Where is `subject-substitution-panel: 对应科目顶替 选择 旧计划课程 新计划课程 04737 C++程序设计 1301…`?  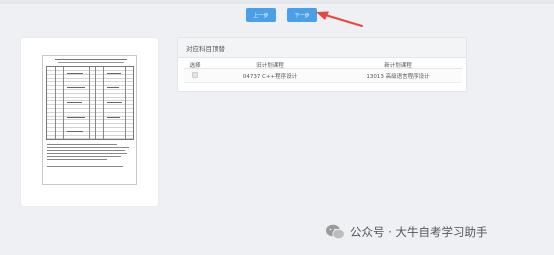
subject-substitution-panel: 对应科目顶替 选择 旧计划课程 新计划课程 04737 C++程序设计 1301… is located at coordinates (322, 64).